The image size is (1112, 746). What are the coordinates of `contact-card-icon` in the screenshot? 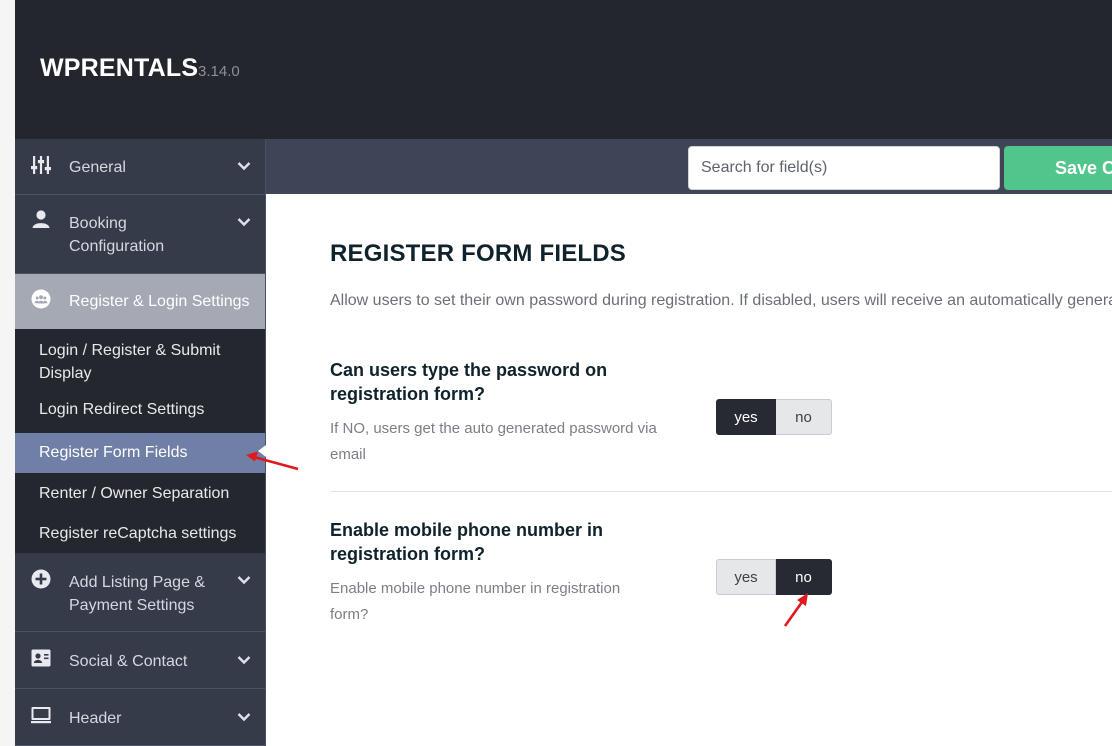 It's located at (41, 658).